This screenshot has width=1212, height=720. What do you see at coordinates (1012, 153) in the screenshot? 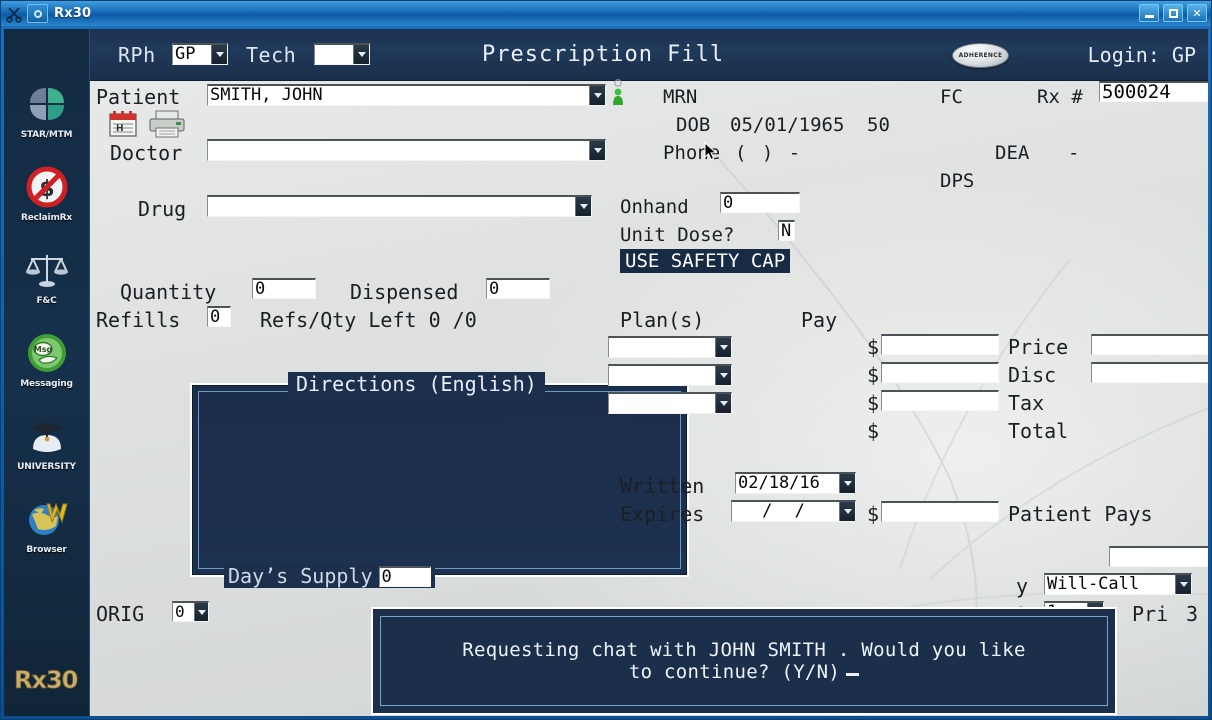
I see `dea-label: DEA` at bounding box center [1012, 153].